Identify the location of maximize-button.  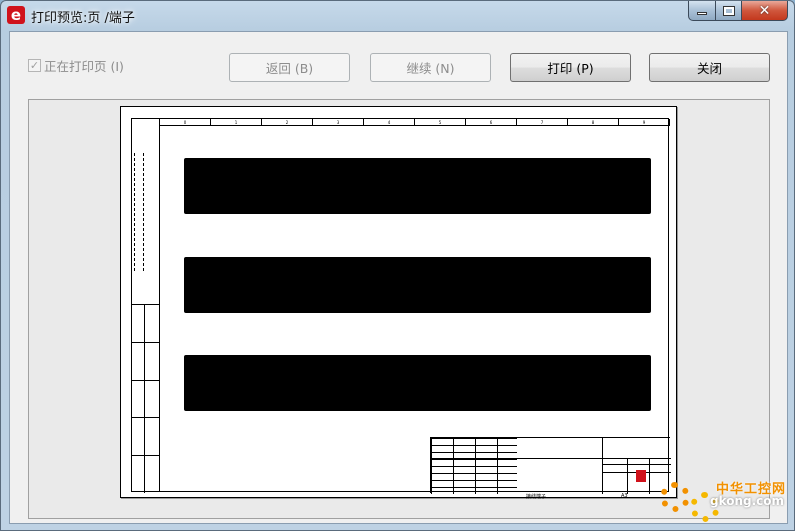
(729, 11).